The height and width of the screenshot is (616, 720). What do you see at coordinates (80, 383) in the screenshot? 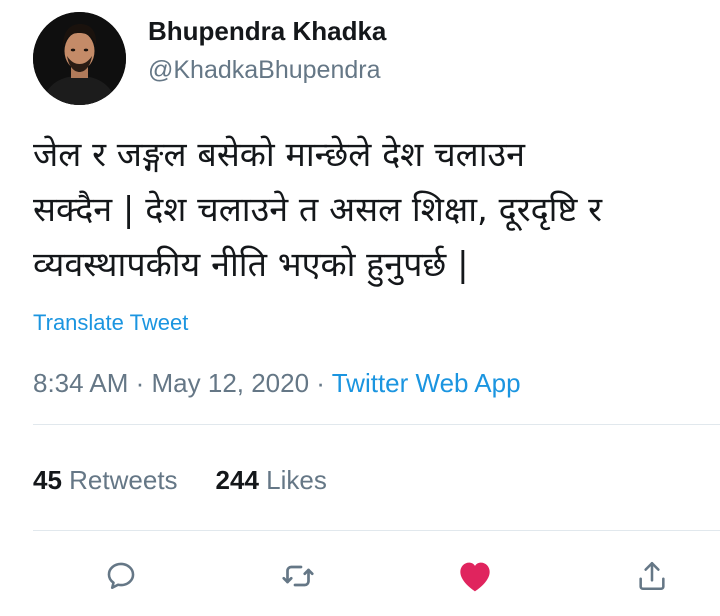
I see `tweet-time: 8:34 AM` at bounding box center [80, 383].